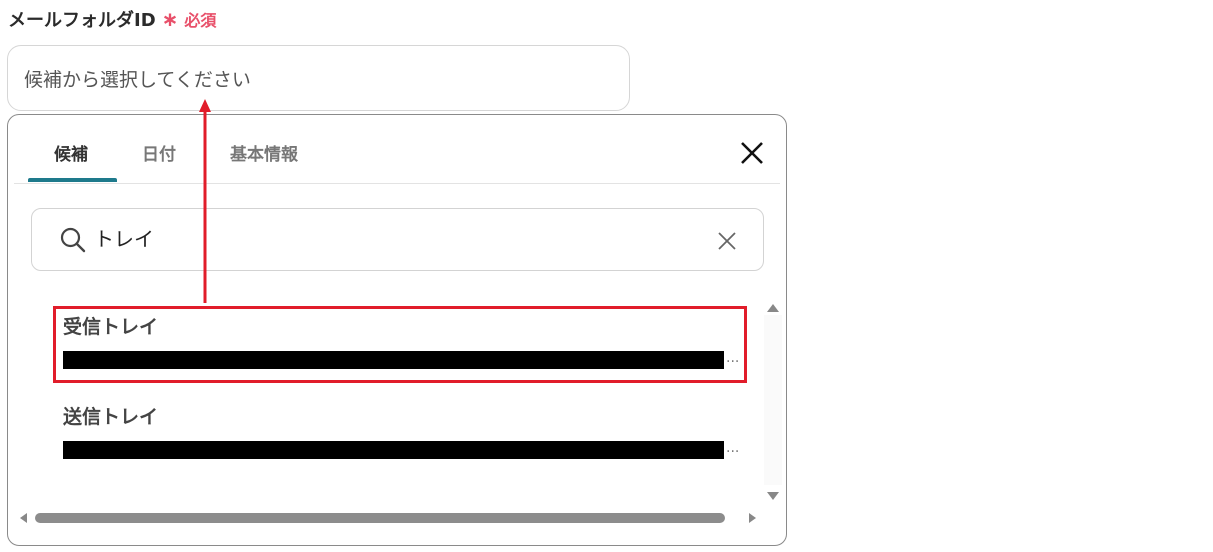  I want to click on tab-basic-info: 基本情報, so click(264, 152).